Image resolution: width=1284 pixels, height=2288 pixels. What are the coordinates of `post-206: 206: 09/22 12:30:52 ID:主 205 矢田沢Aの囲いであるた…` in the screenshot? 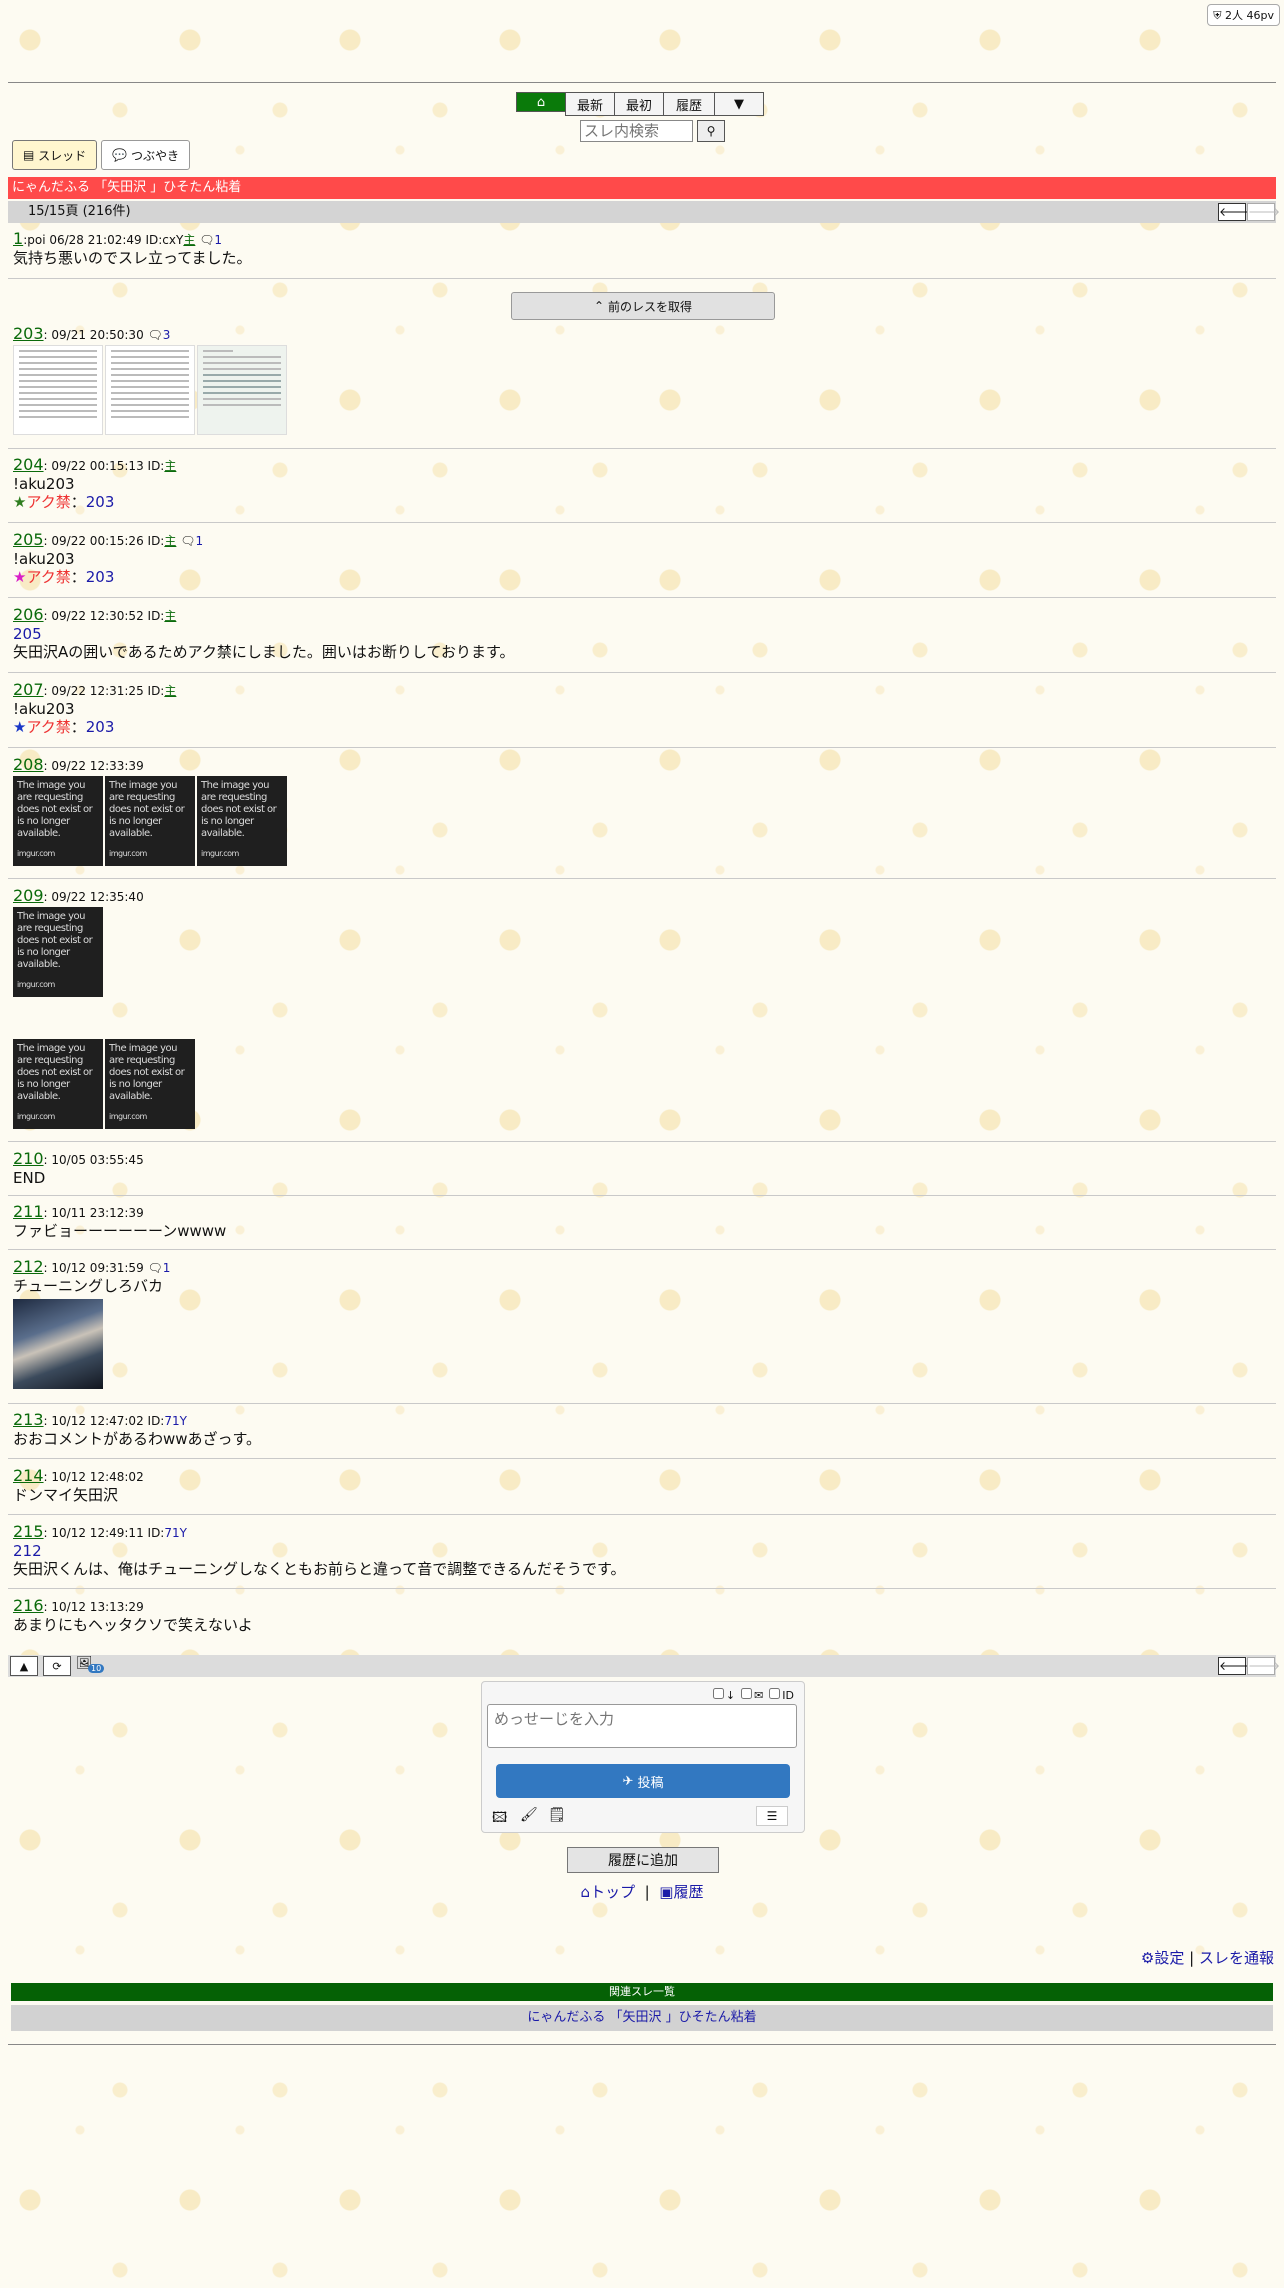 It's located at (643, 633).